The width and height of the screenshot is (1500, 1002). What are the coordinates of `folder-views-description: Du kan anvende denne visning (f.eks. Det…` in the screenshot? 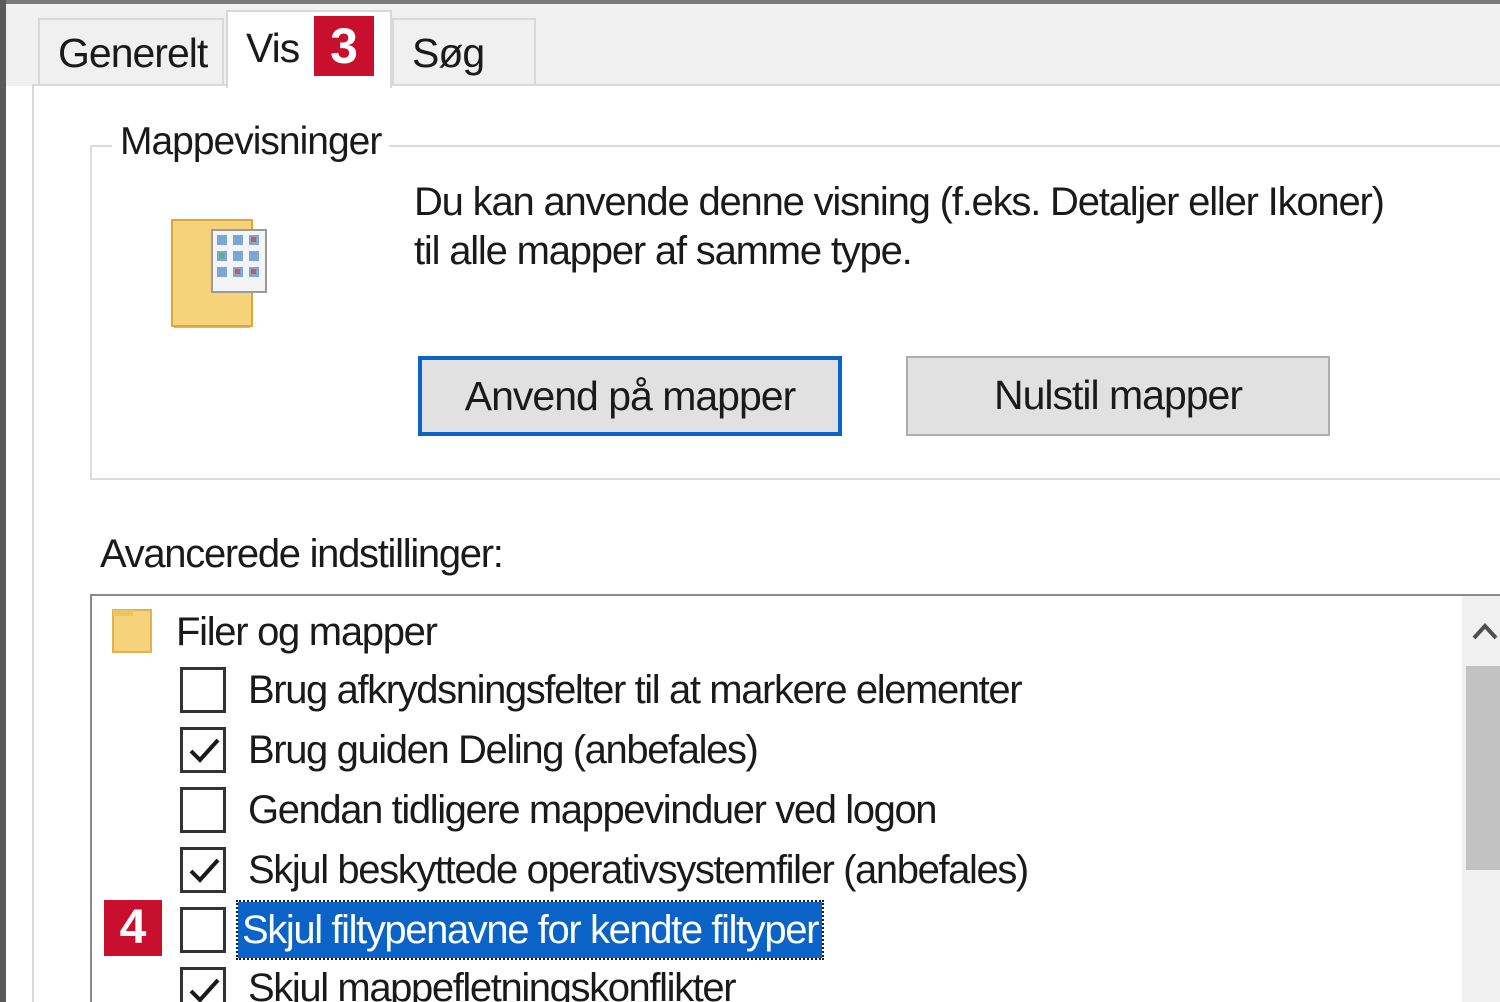 It's located at (899, 226).